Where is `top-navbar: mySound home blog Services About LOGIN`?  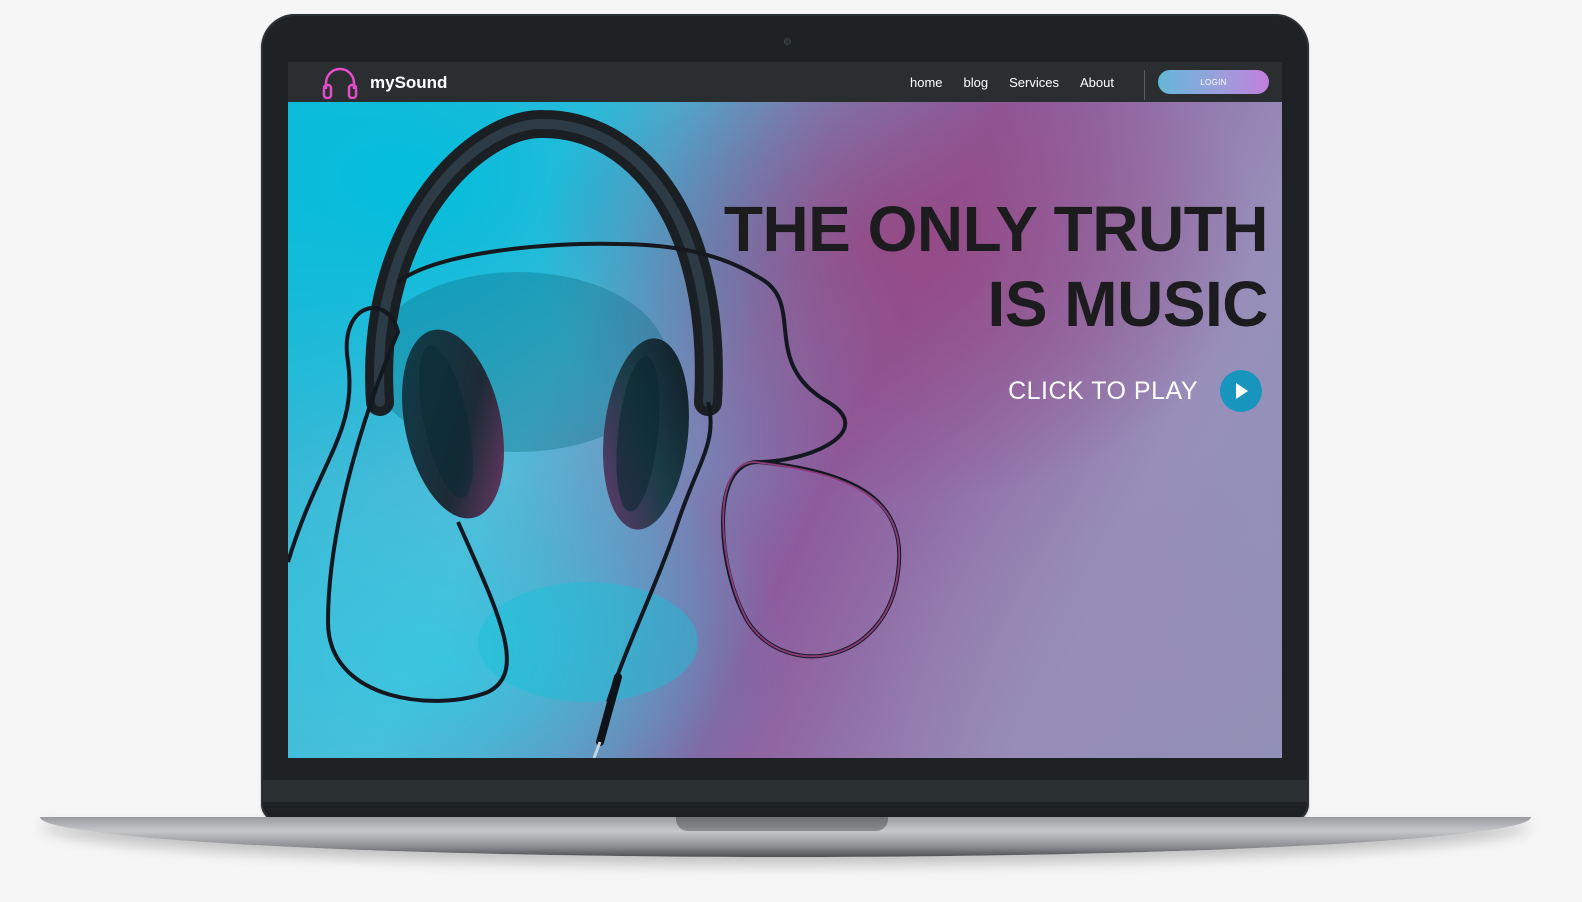 top-navbar: mySound home blog Services About LOGIN is located at coordinates (785, 82).